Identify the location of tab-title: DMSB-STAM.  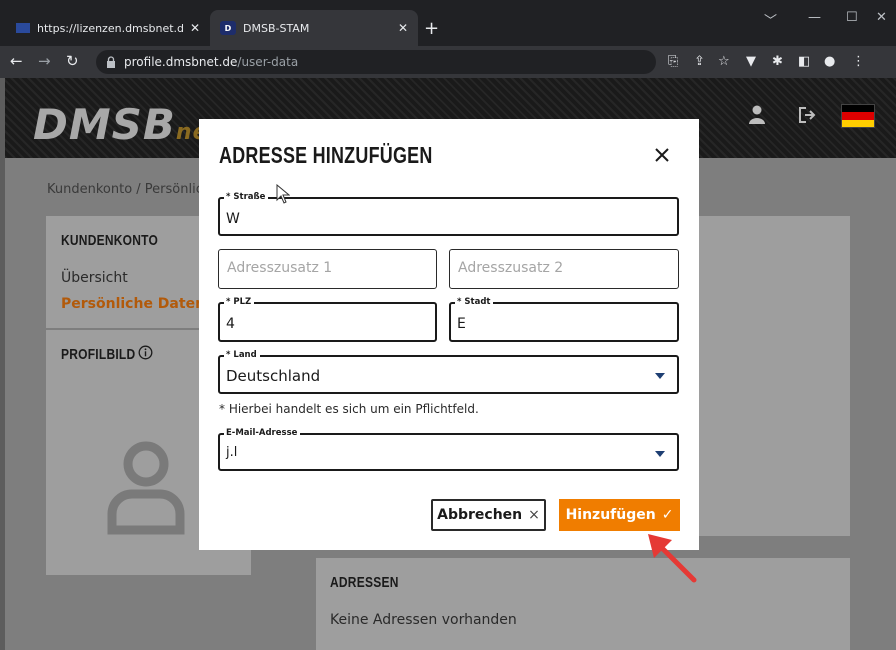
(276, 28).